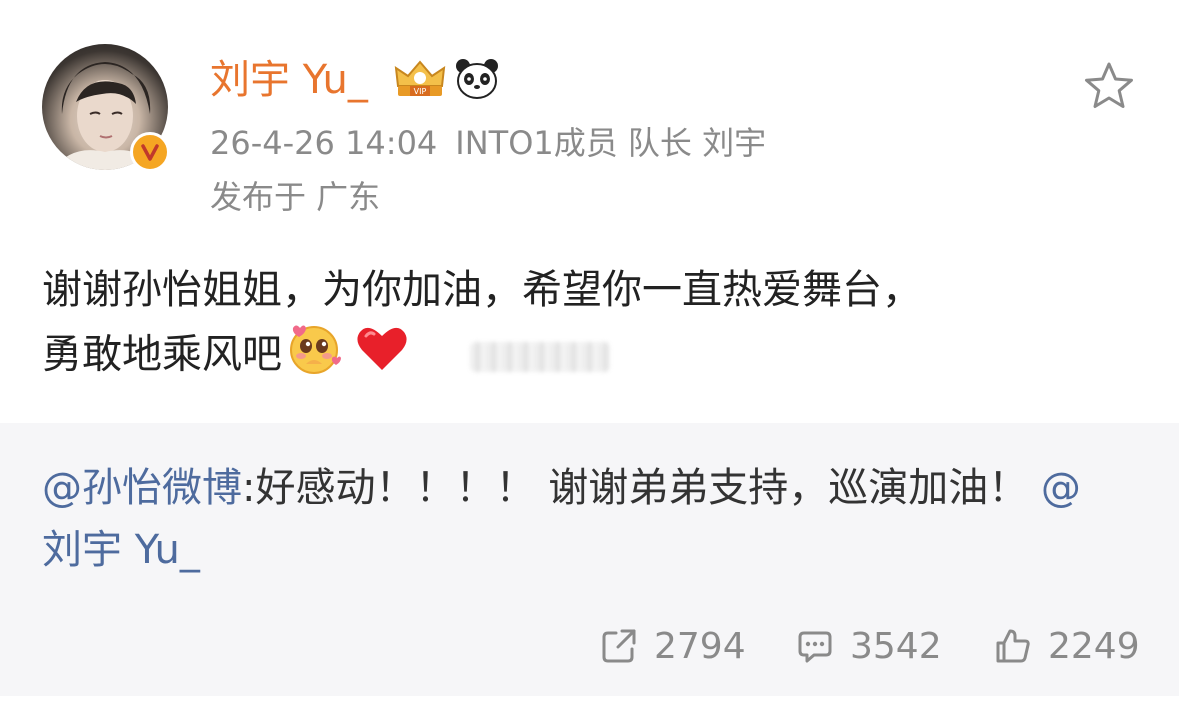 The image size is (1179, 718). Describe the element at coordinates (815, 647) in the screenshot. I see `comment-icon` at that location.